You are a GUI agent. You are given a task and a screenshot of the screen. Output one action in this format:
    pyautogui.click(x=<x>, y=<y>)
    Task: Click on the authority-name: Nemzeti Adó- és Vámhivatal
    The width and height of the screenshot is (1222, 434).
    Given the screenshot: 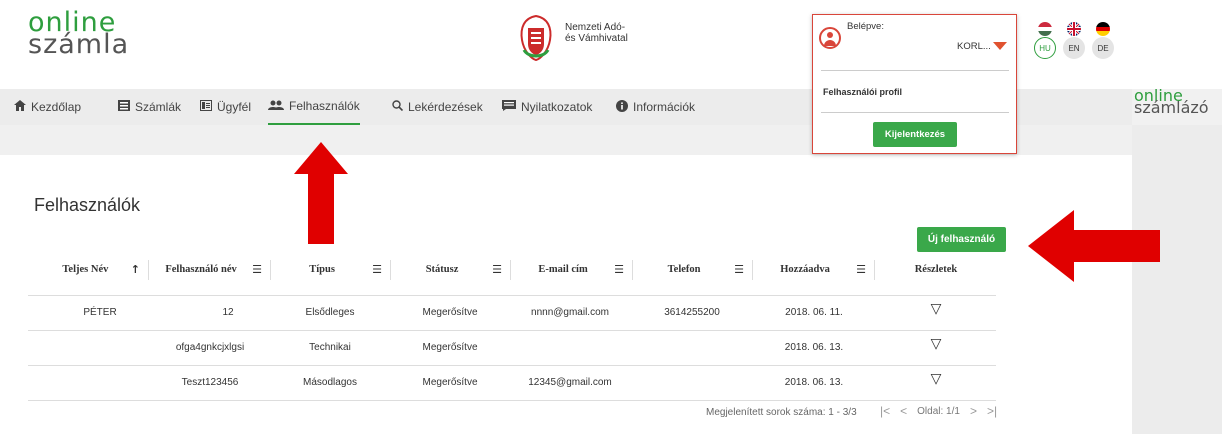 What is the action you would take?
    pyautogui.click(x=596, y=33)
    